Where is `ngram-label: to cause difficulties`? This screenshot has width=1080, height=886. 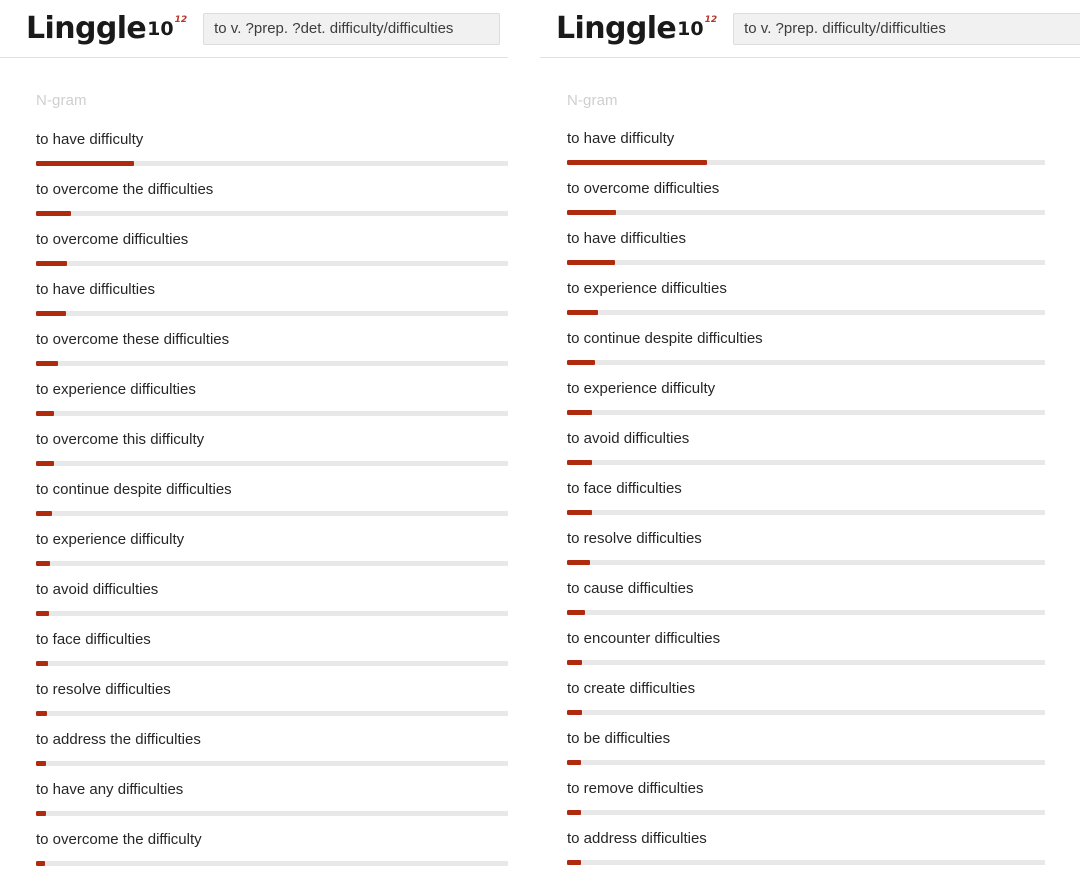
ngram-label: to cause difficulties is located at coordinates (630, 588).